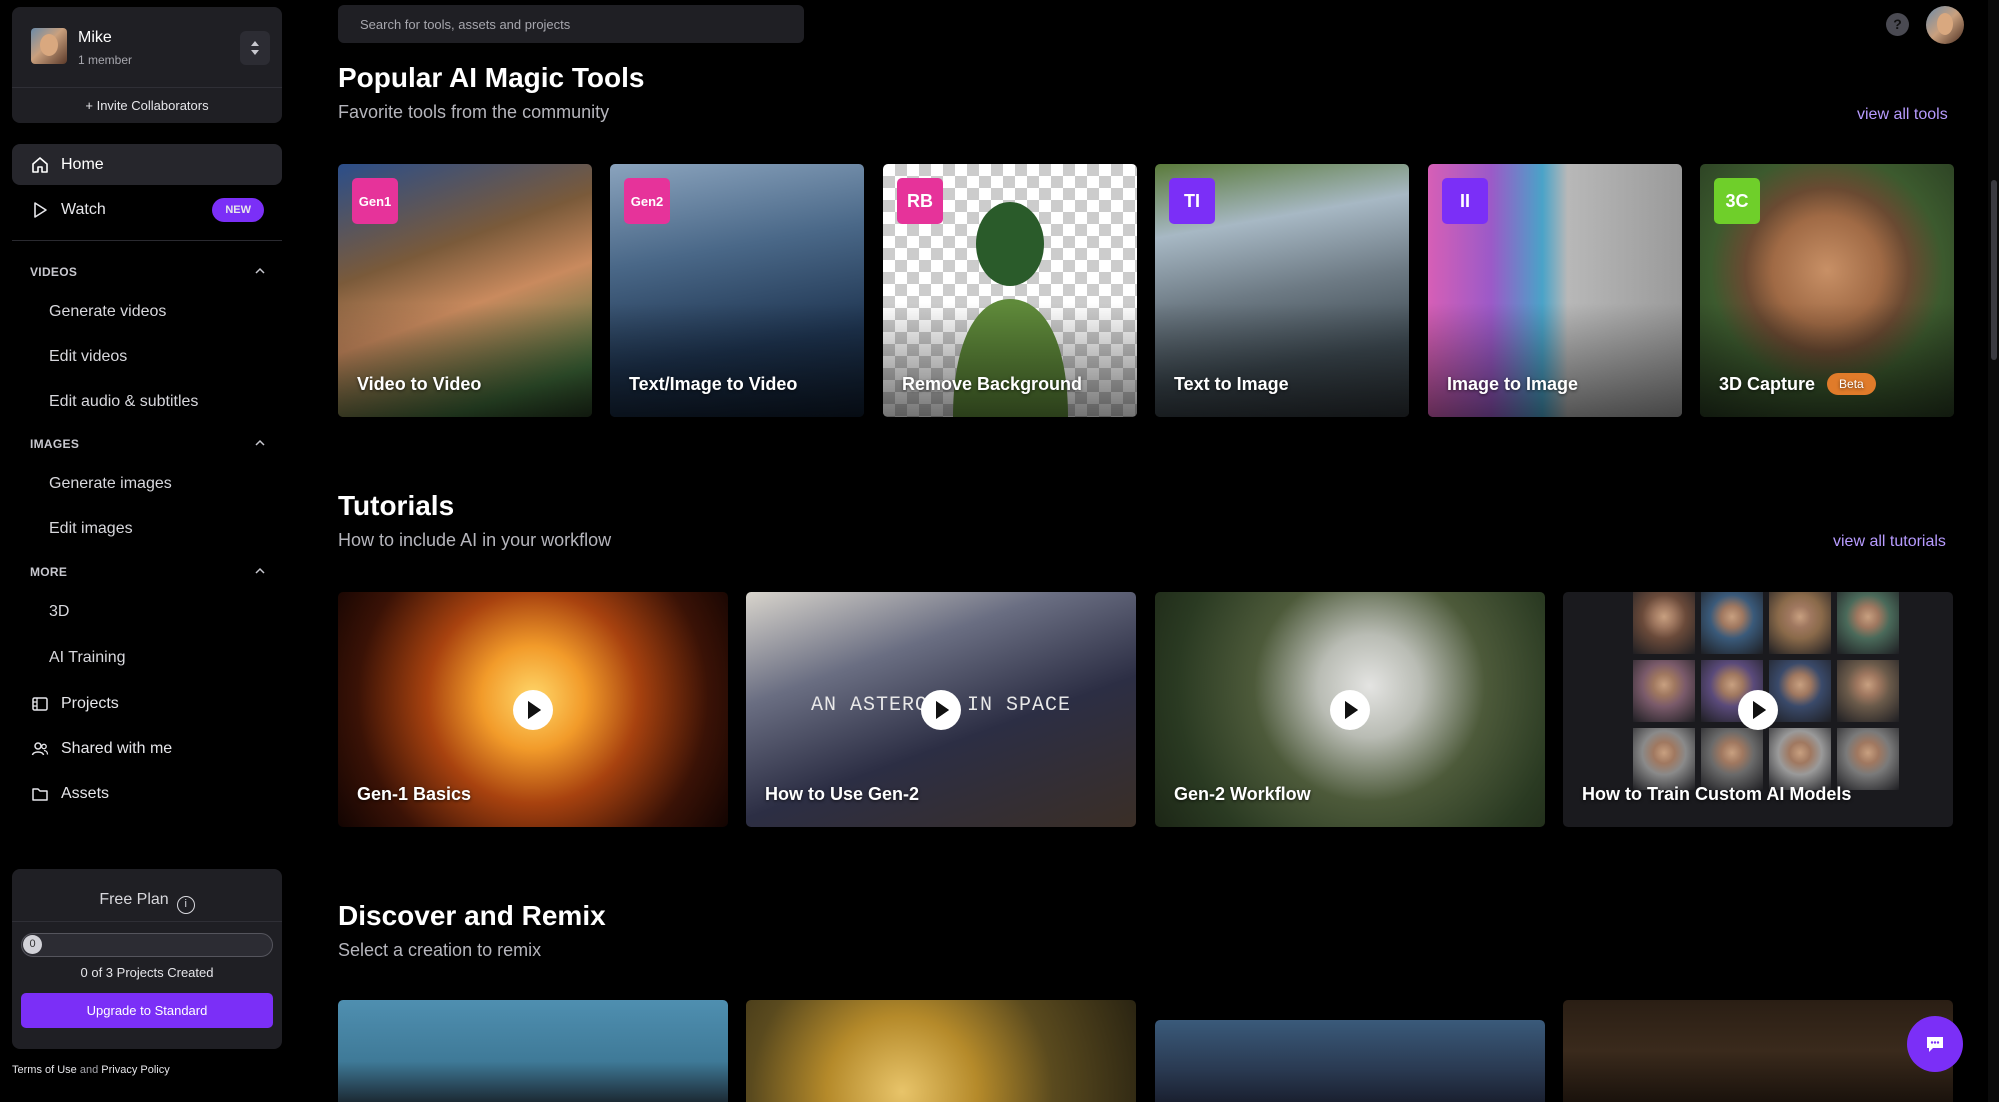 The height and width of the screenshot is (1102, 1999). I want to click on projects-progress-bar: 0, so click(147, 945).